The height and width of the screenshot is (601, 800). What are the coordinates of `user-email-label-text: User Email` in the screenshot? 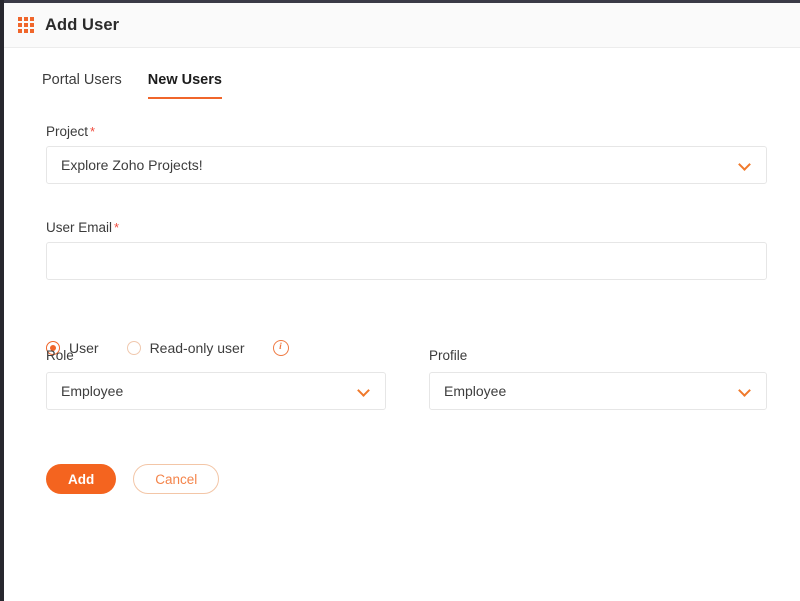 It's located at (79, 227).